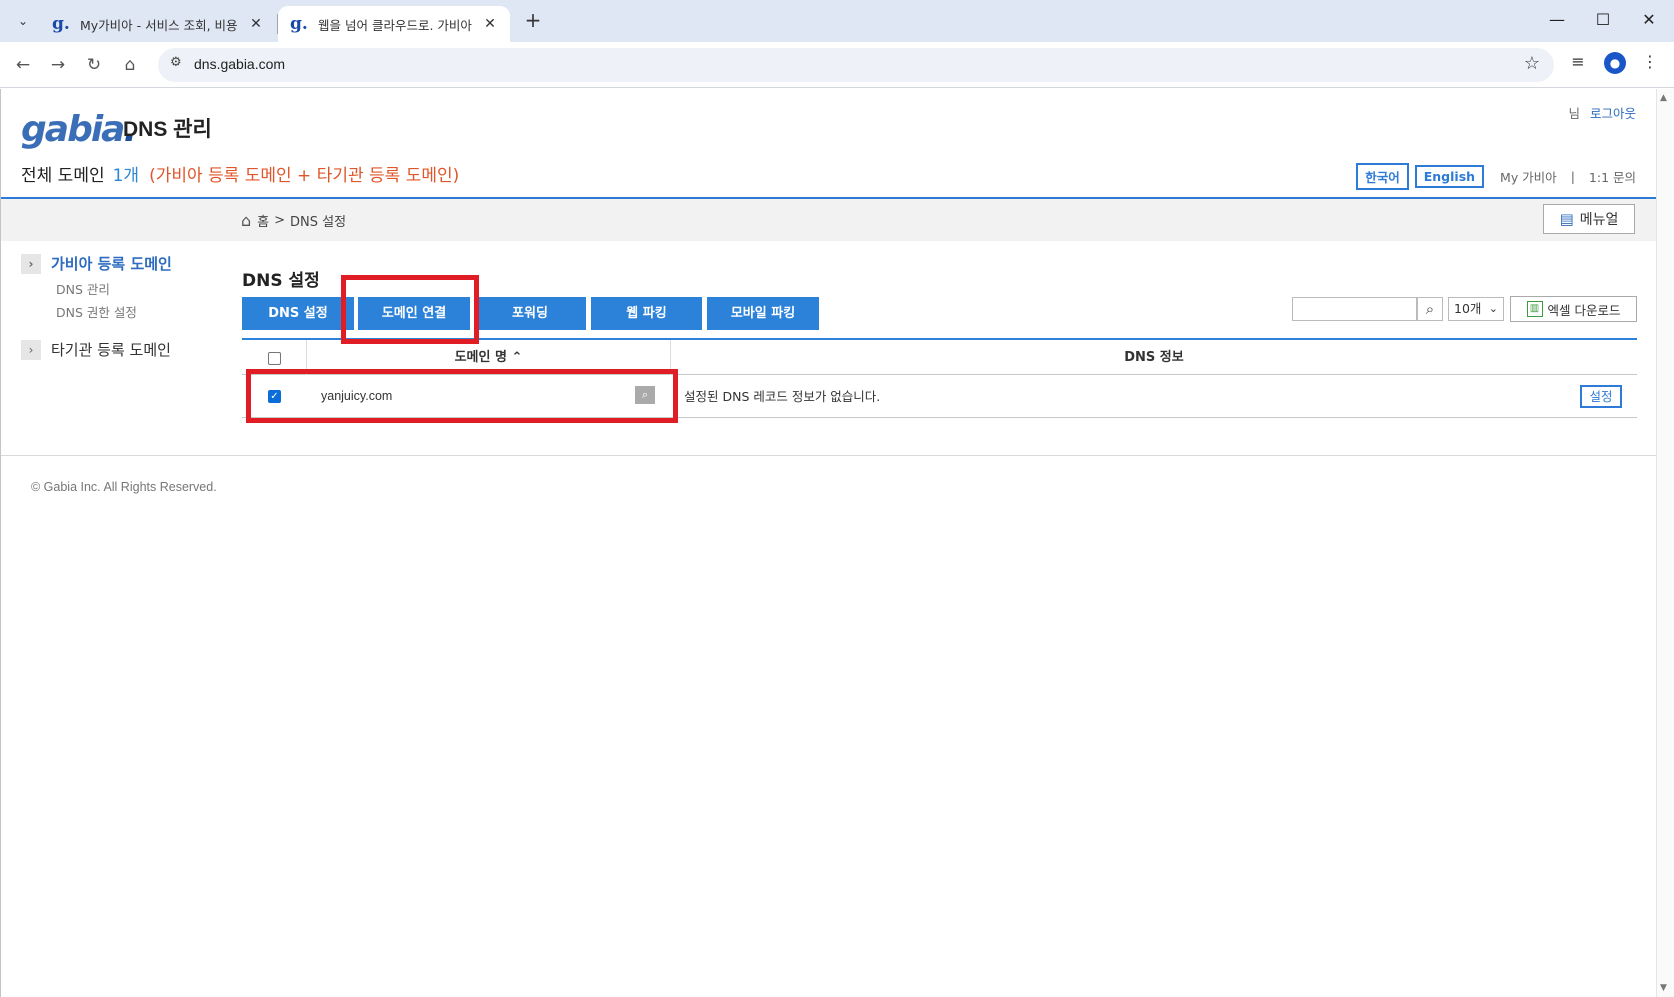 Image resolution: width=1674 pixels, height=997 pixels. Describe the element at coordinates (1534, 309) in the screenshot. I see `spreadsheet-chart-icon: ▥` at that location.